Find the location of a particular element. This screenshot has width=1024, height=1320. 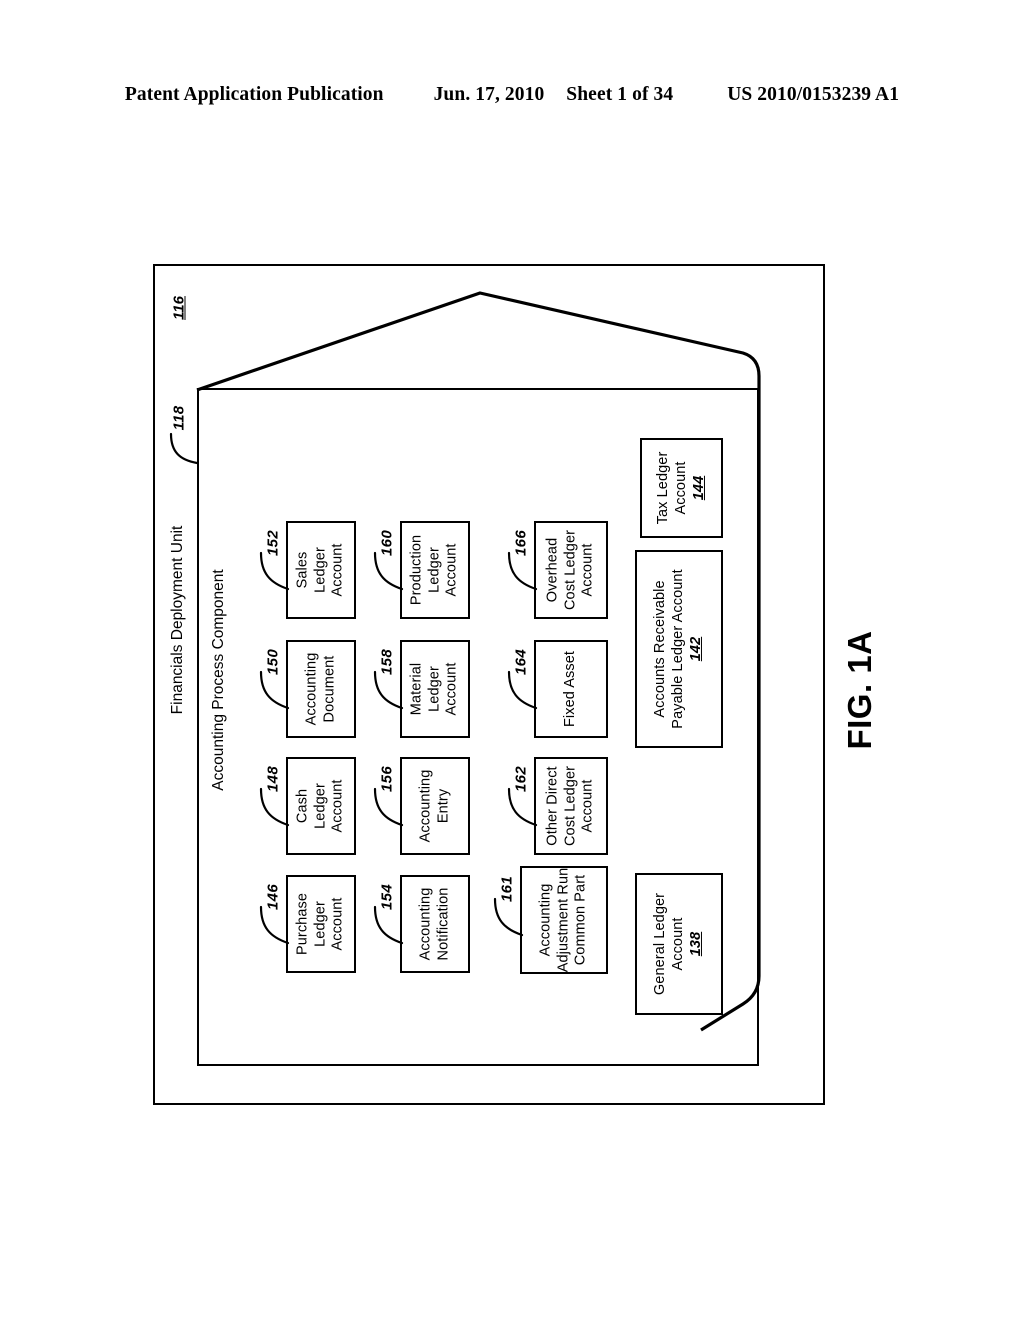

component-general-ledger-account: General Ledger Account 138 is located at coordinates (679, 944).